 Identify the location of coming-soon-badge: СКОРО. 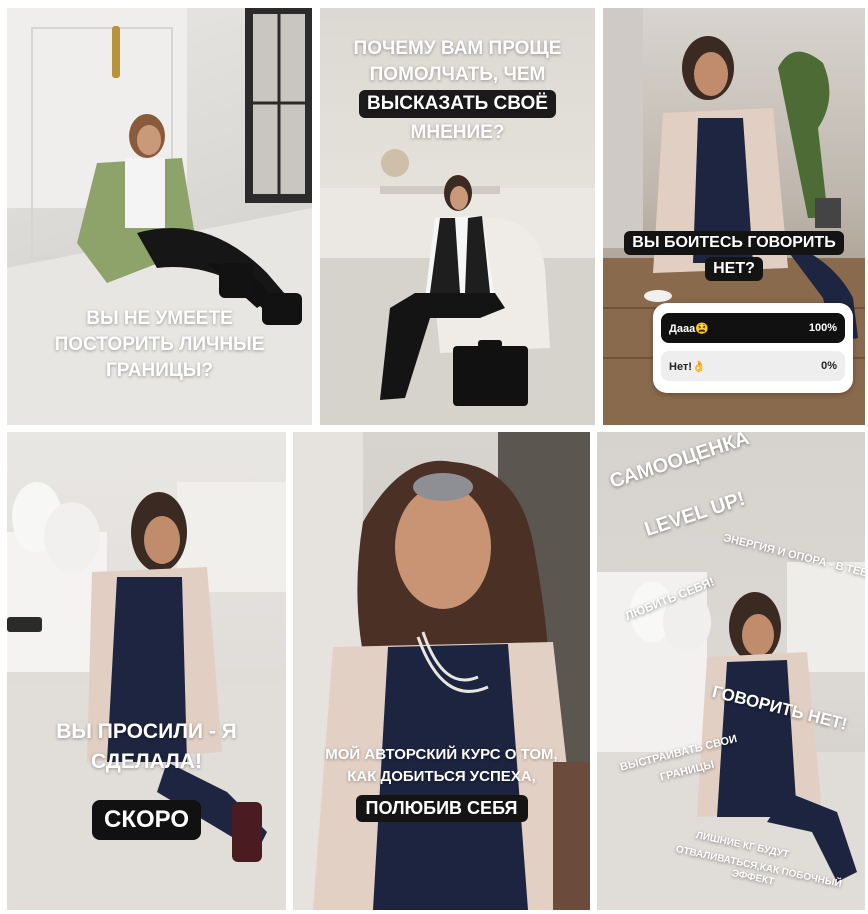
(146, 820).